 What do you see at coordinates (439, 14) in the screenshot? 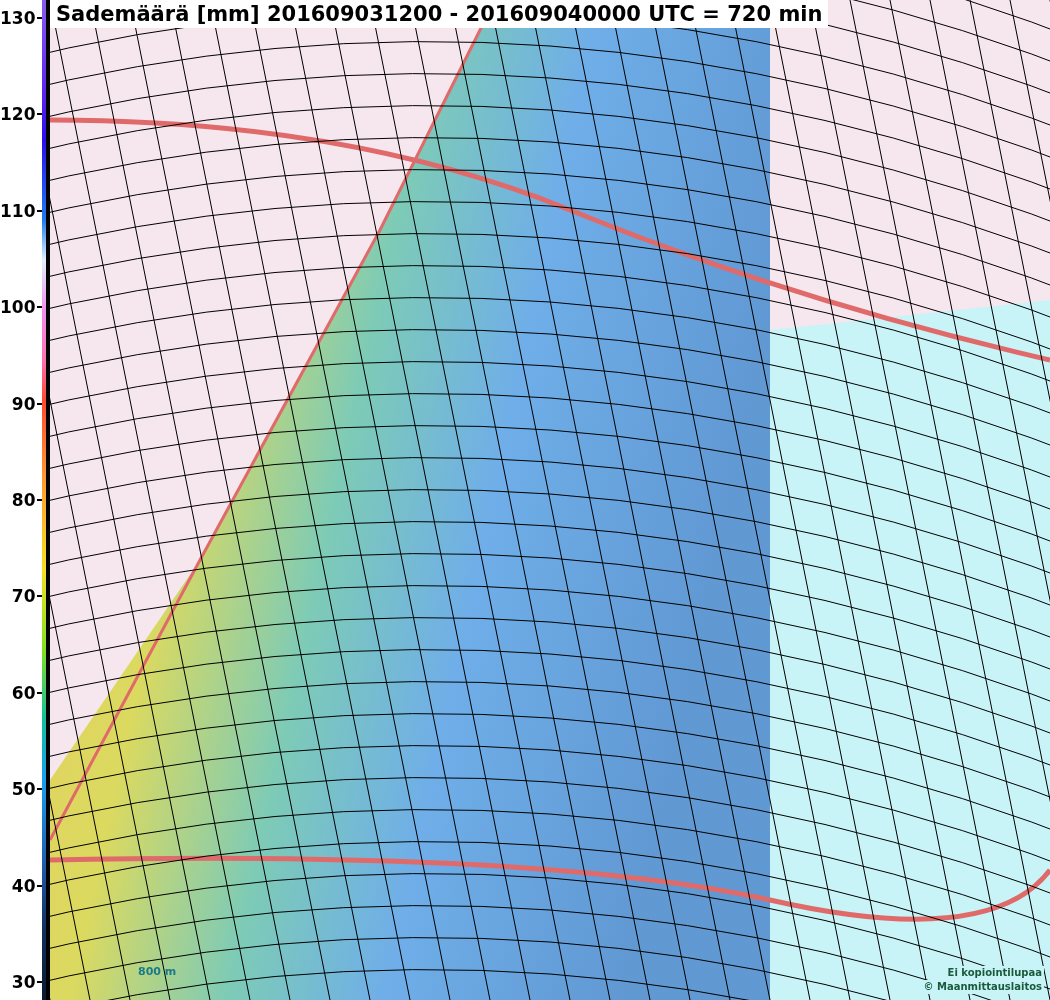
I see `map-title: Sademäärä [mm] 201609031200 - 201609040000 UTC = 720 min` at bounding box center [439, 14].